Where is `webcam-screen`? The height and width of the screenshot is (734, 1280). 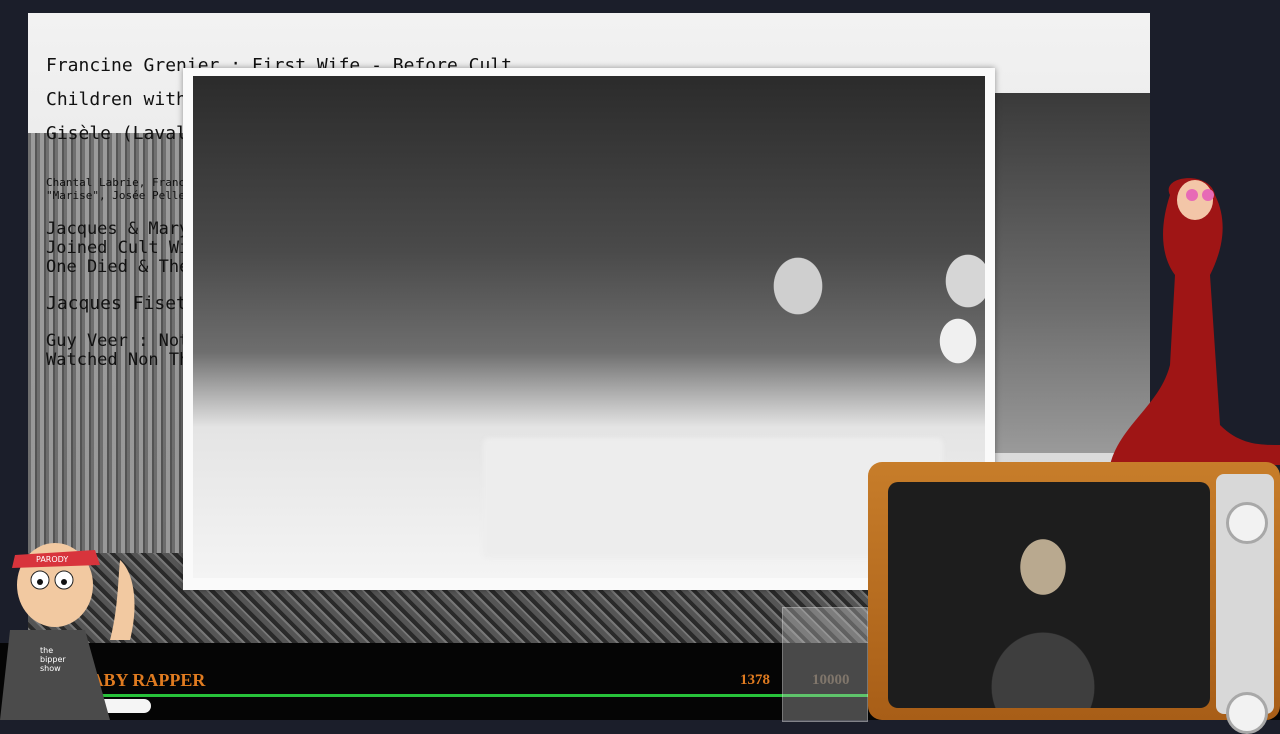 webcam-screen is located at coordinates (1049, 595).